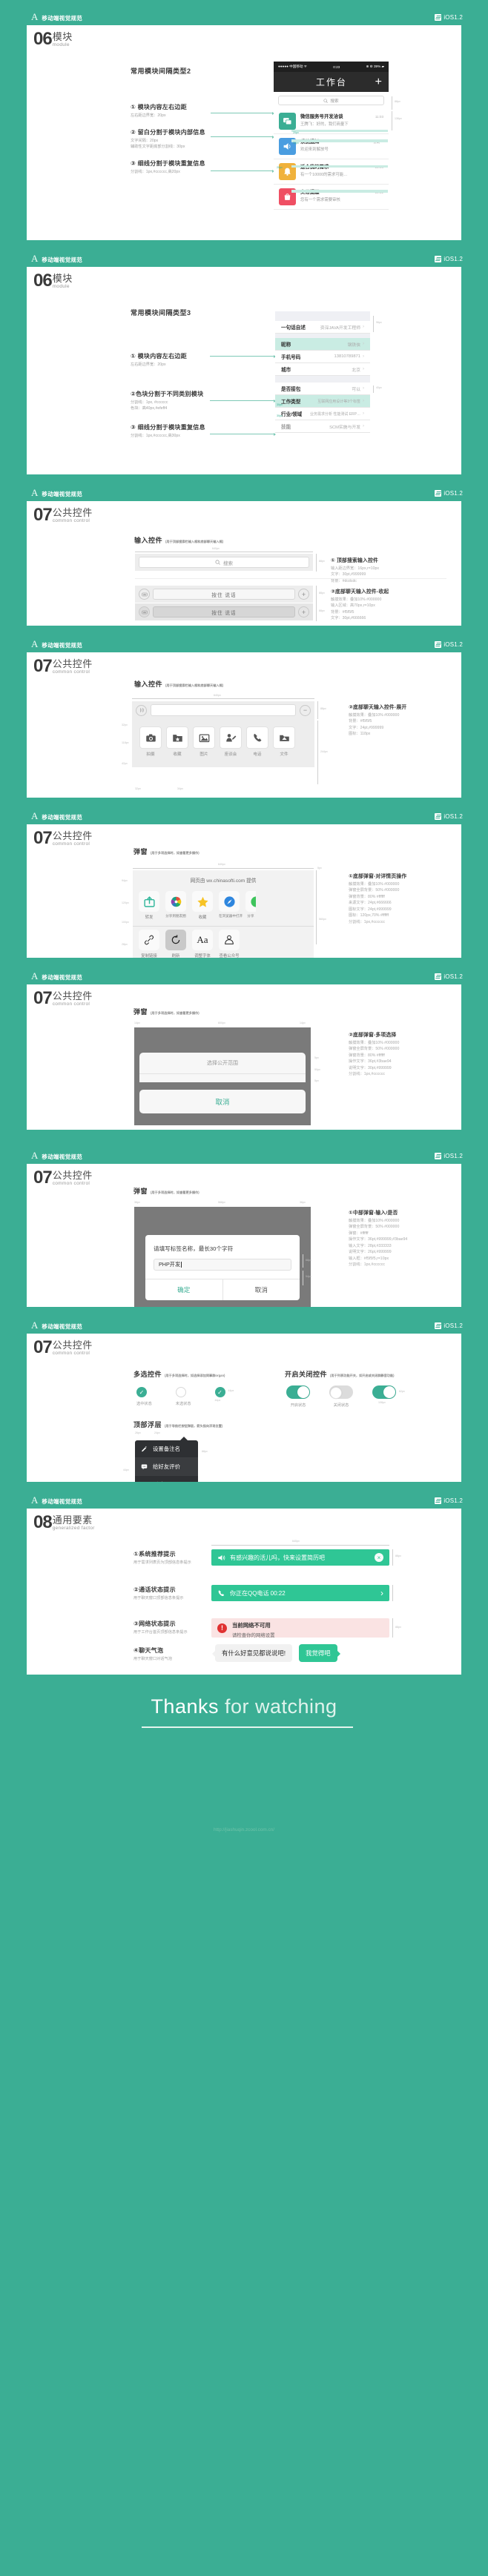  Describe the element at coordinates (280, 167) in the screenshot. I see `measure-label: 20px` at that location.